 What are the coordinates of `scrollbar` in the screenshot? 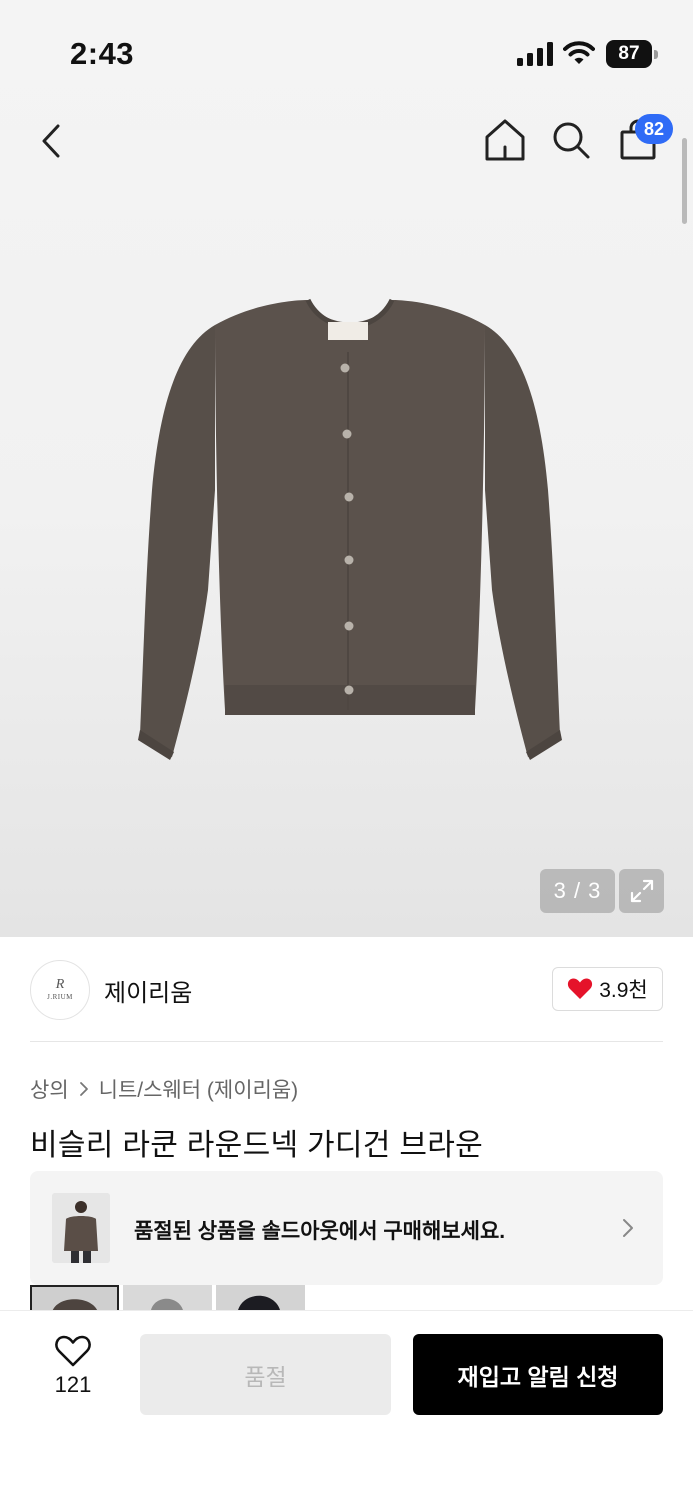 It's located at (684, 181).